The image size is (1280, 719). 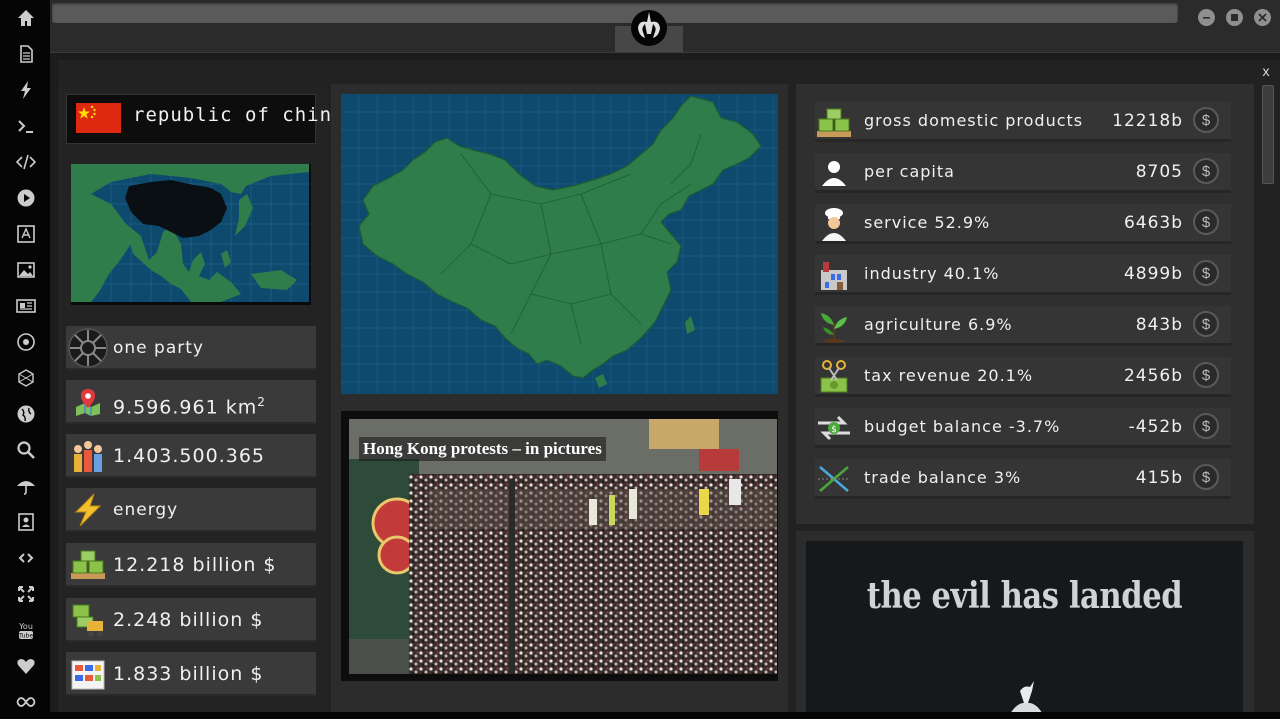 I want to click on energy-label: energy, so click(x=146, y=510).